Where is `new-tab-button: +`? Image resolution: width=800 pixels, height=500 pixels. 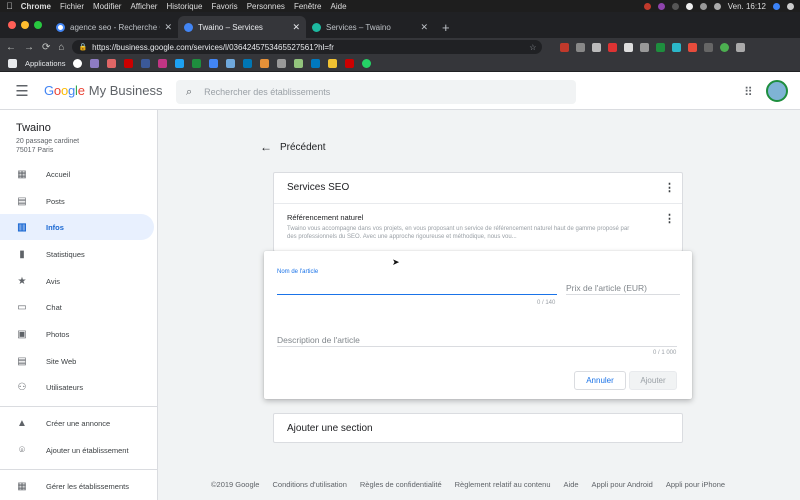 new-tab-button: + is located at coordinates (446, 27).